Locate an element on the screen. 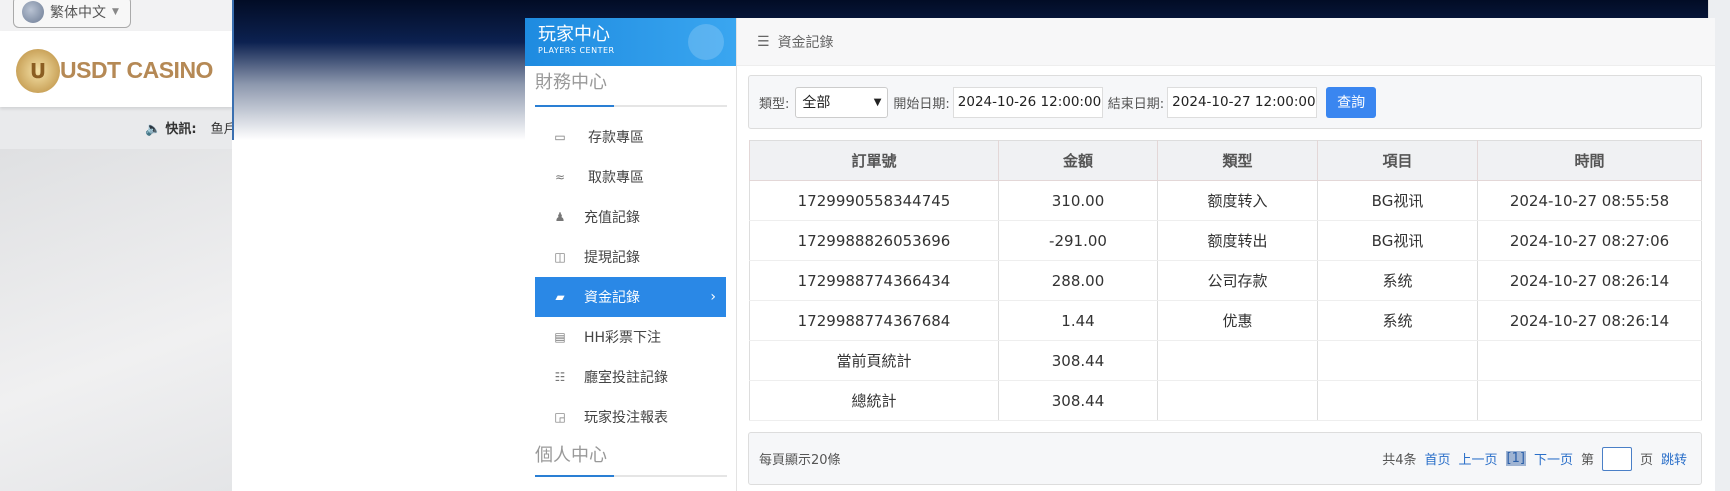 Image resolution: width=1730 pixels, height=491 pixels. sidebar-item-label: 提現記錄 is located at coordinates (612, 258).